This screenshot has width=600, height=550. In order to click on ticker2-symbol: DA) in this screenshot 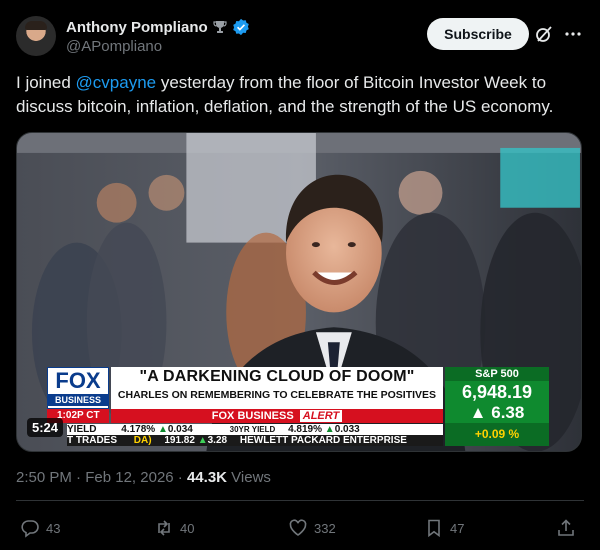, I will do `click(142, 440)`.